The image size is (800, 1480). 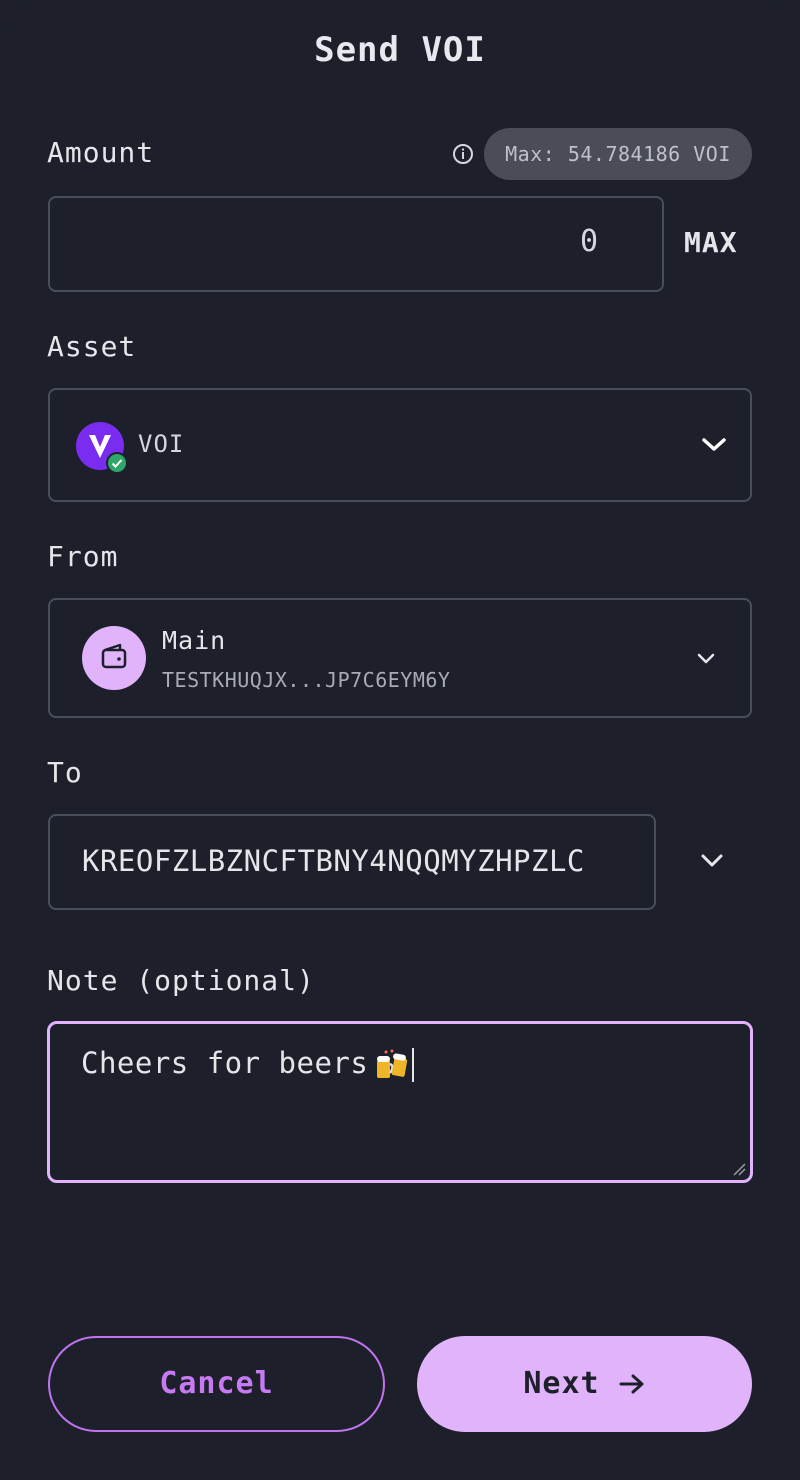 I want to click on amount-input: 0, so click(x=356, y=244).